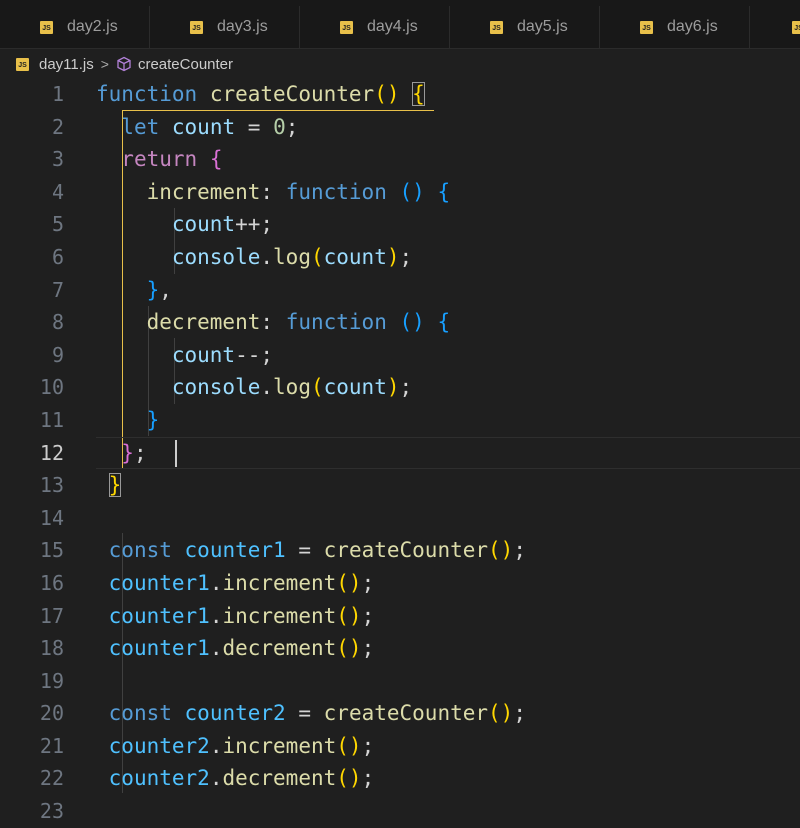 This screenshot has height=828, width=800. What do you see at coordinates (241, 778) in the screenshot?
I see `code-line: counter2.decrement();` at bounding box center [241, 778].